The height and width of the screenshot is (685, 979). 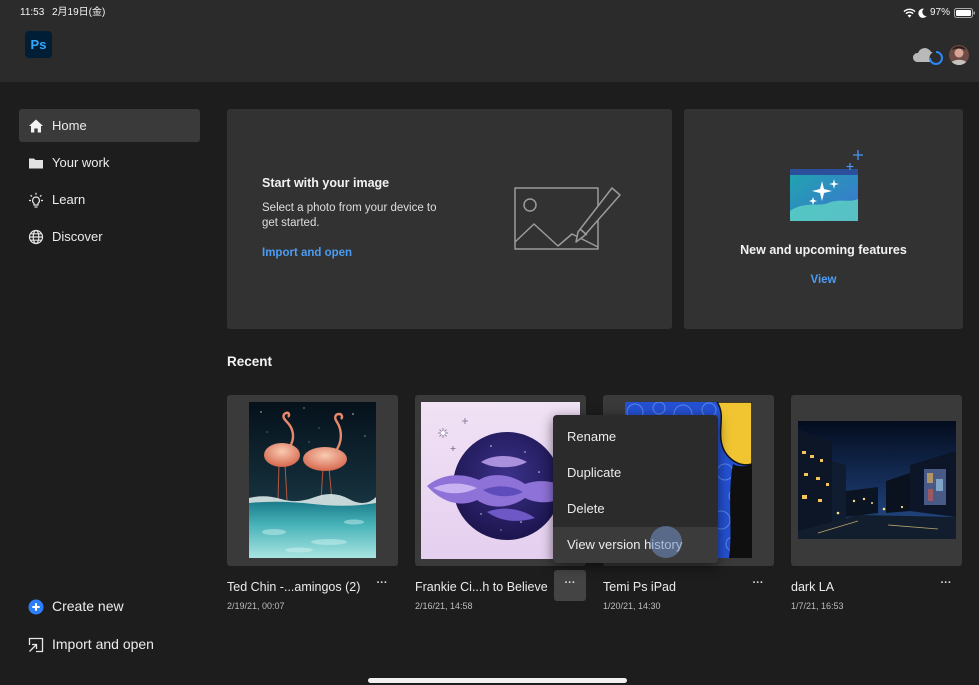 What do you see at coordinates (307, 253) in the screenshot?
I see `import-and-open-link: Import and open` at bounding box center [307, 253].